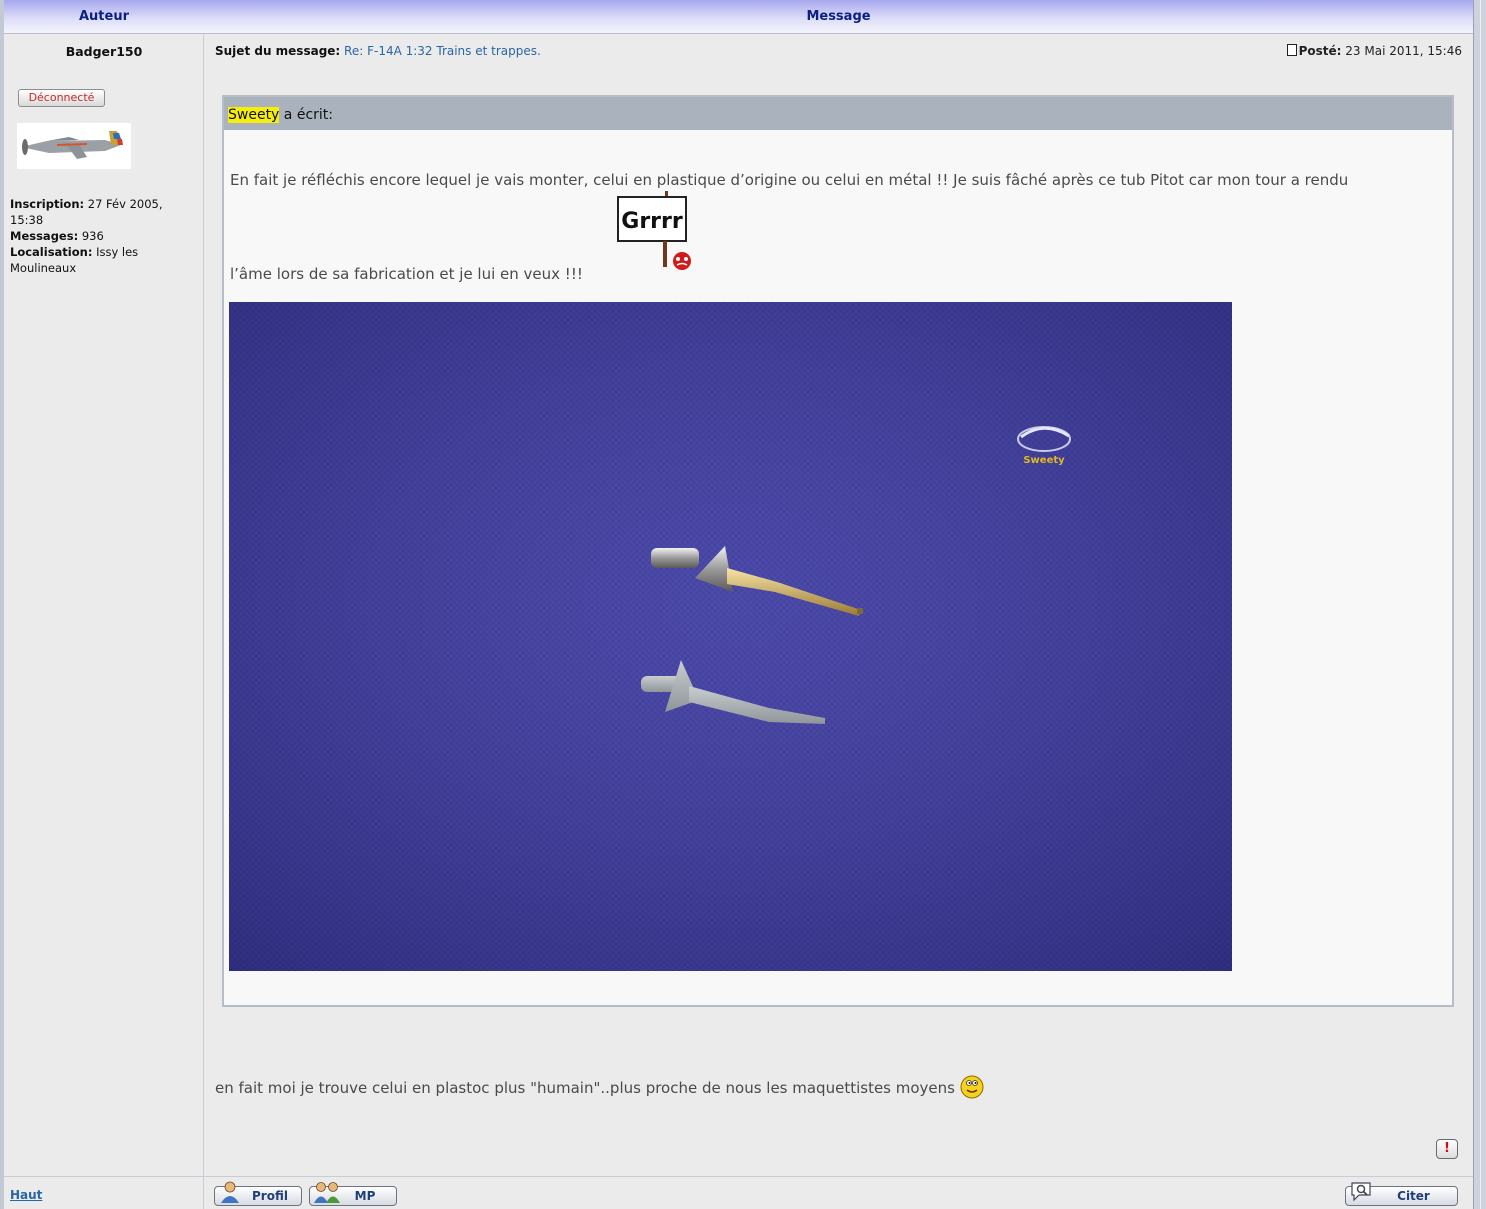 Image resolution: width=1486 pixels, height=1209 pixels. I want to click on avatar, so click(74, 146).